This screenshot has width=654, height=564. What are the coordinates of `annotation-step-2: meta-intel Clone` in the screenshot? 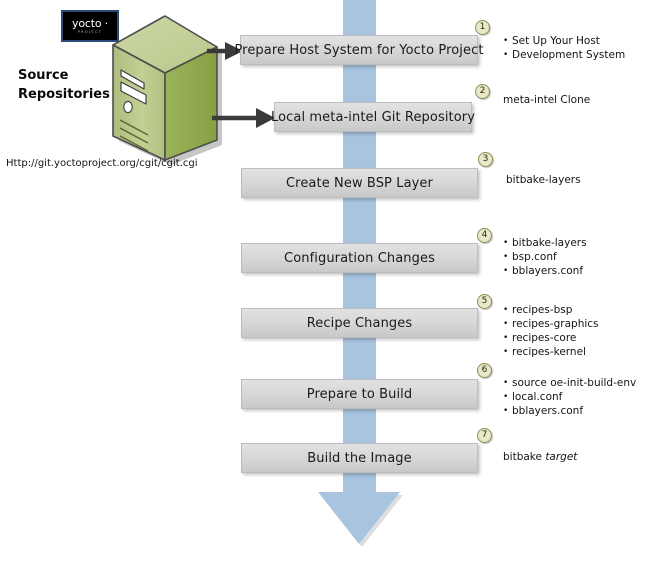 It's located at (546, 100).